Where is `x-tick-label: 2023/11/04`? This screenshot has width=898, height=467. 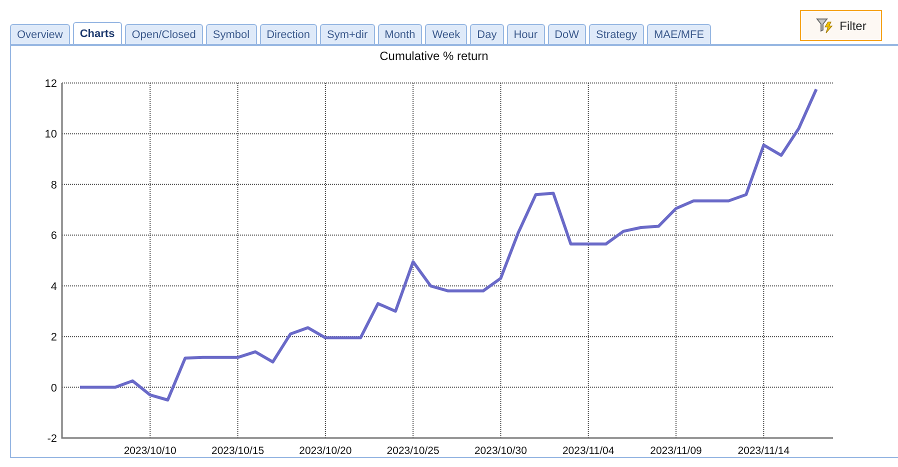
x-tick-label: 2023/11/04 is located at coordinates (588, 451).